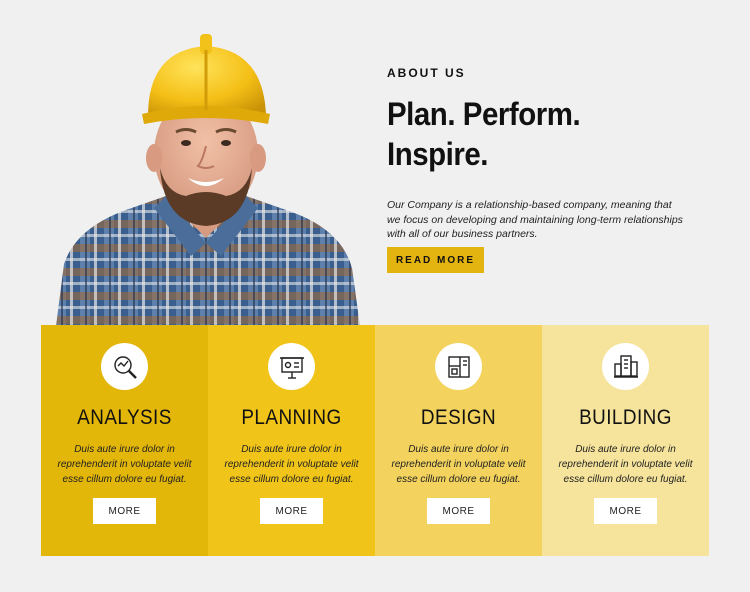 This screenshot has height=592, width=750. What do you see at coordinates (124, 511) in the screenshot?
I see `more-button-analysis: MORE` at bounding box center [124, 511].